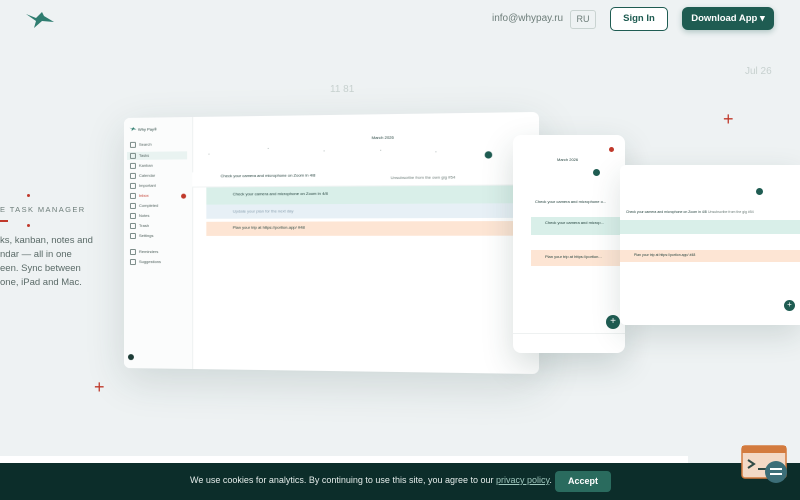 Image resolution: width=800 pixels, height=500 pixels. What do you see at coordinates (148, 205) in the screenshot?
I see `sidebar-label: Completed` at bounding box center [148, 205].